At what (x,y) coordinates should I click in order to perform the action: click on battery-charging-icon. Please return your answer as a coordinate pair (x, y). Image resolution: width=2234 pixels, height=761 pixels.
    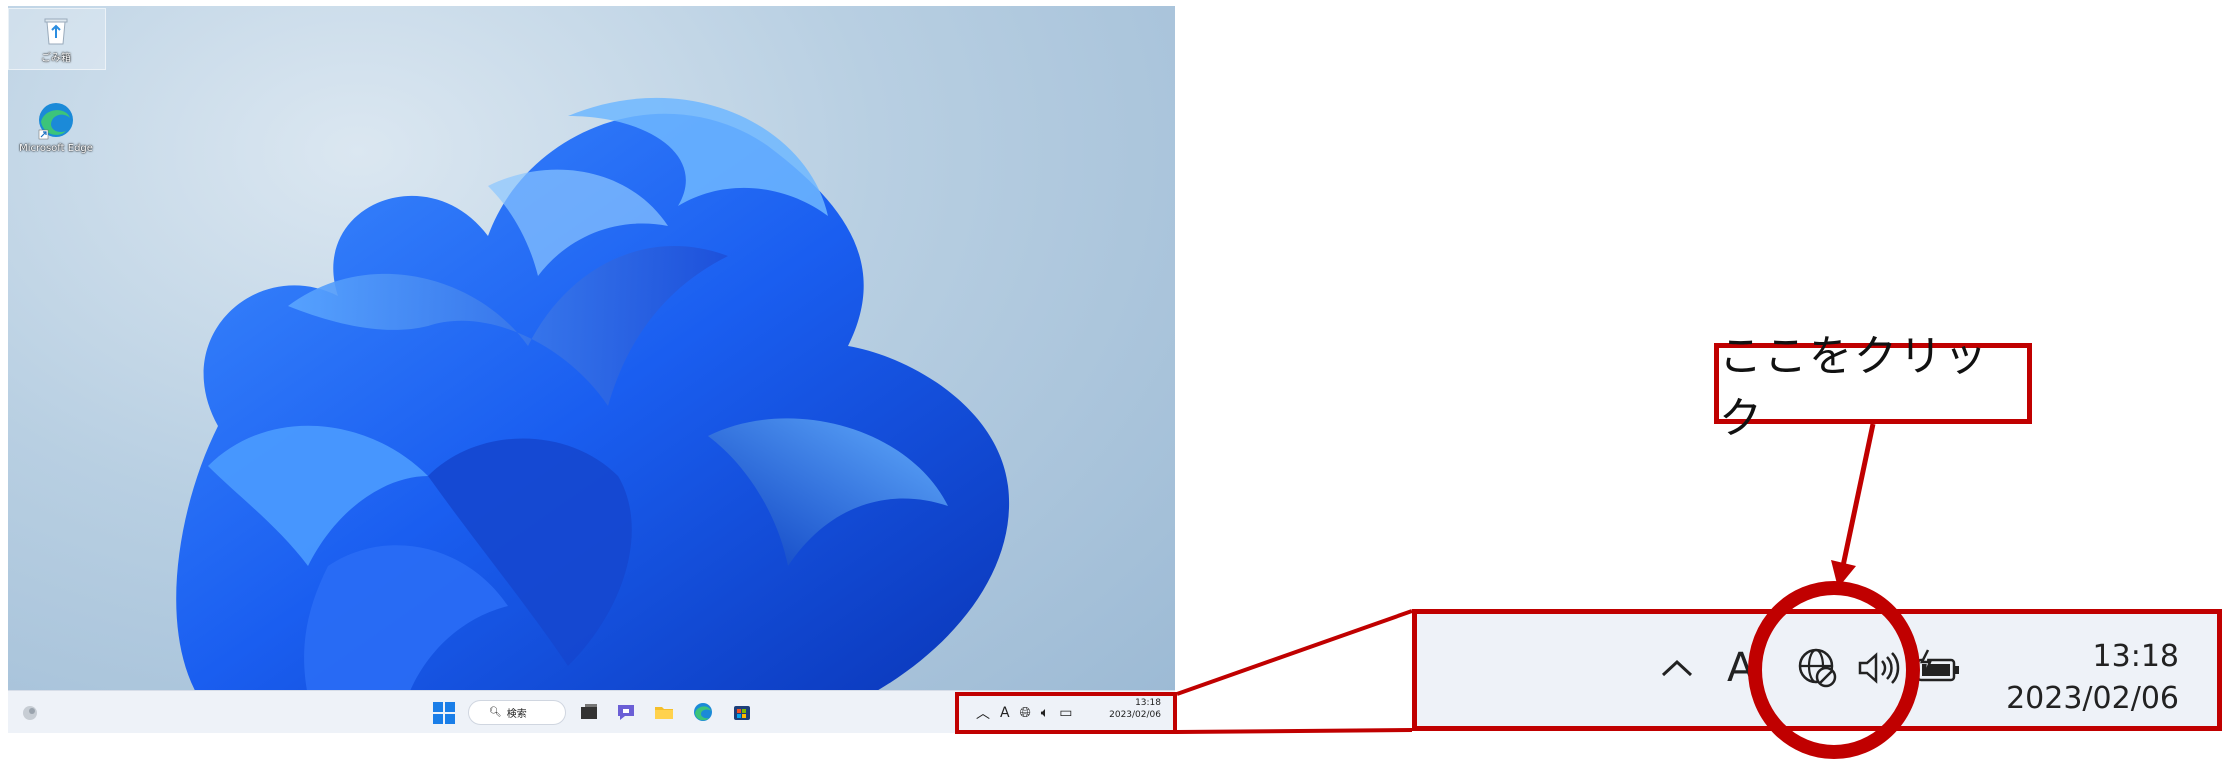
    Looking at the image, I should click on (1940, 668).